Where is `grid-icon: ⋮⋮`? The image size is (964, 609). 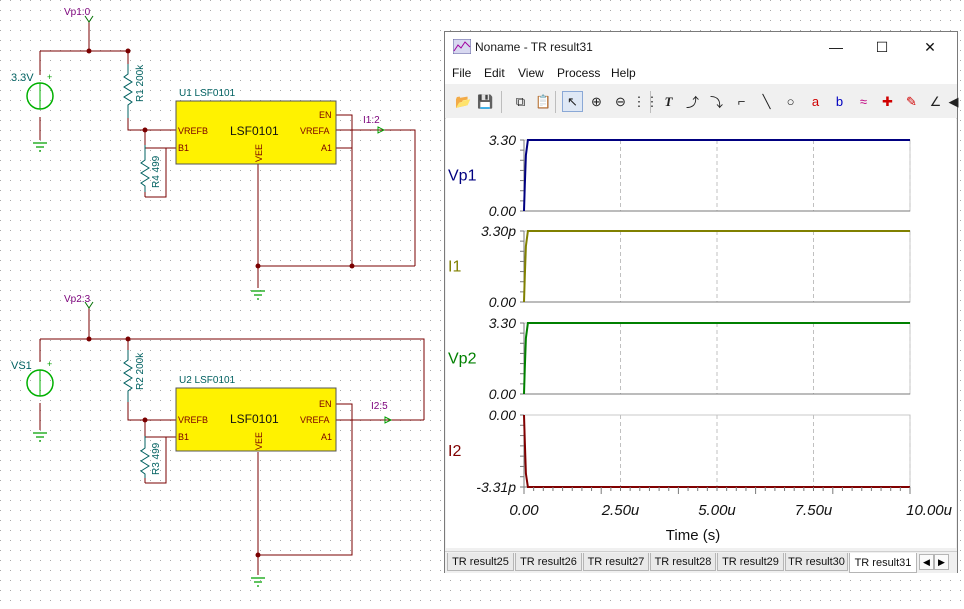
grid-icon: ⋮⋮ is located at coordinates (646, 101).